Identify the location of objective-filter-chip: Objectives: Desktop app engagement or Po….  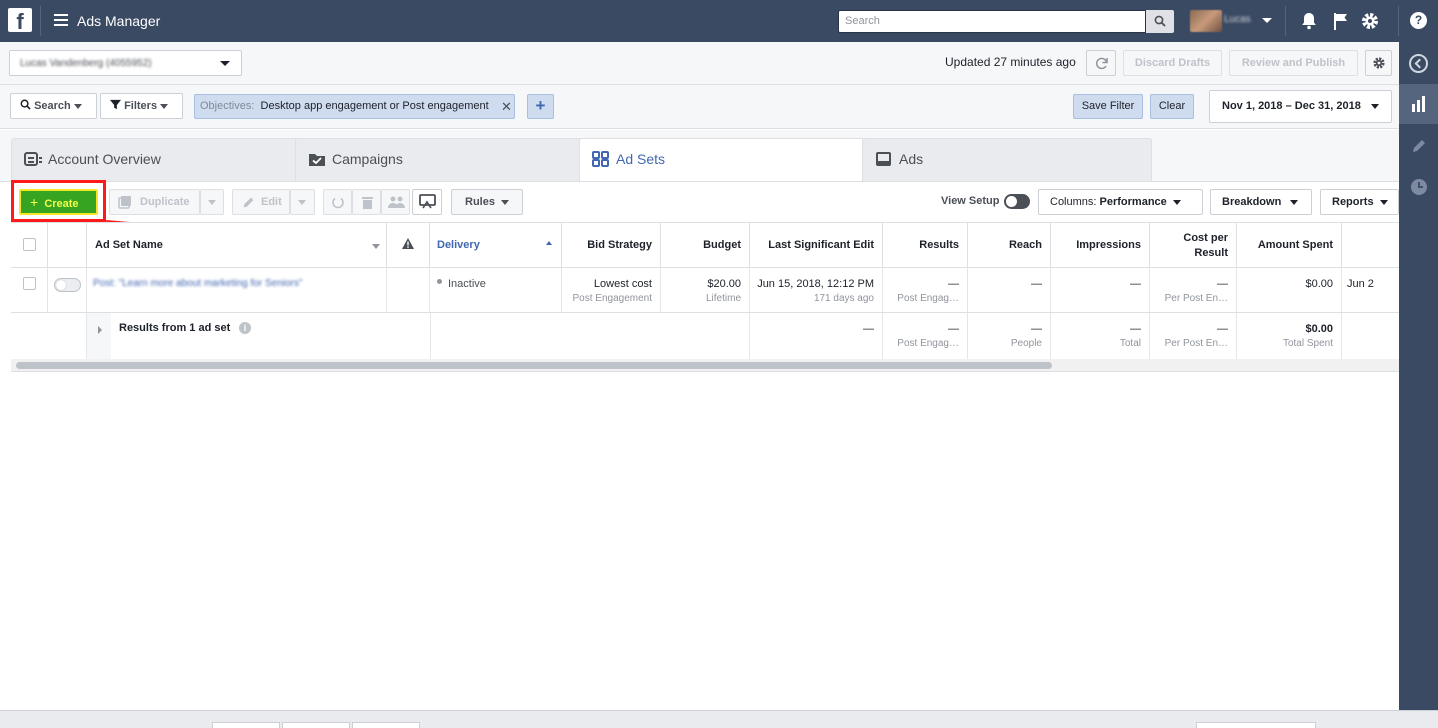
(354, 106).